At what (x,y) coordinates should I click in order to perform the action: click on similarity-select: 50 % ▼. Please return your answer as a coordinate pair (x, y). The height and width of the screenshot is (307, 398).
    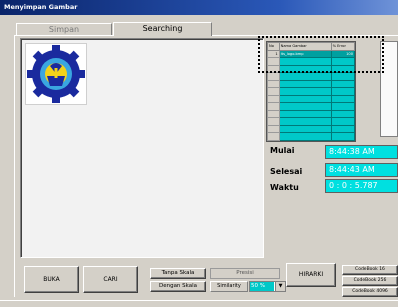
    Looking at the image, I should click on (267, 286).